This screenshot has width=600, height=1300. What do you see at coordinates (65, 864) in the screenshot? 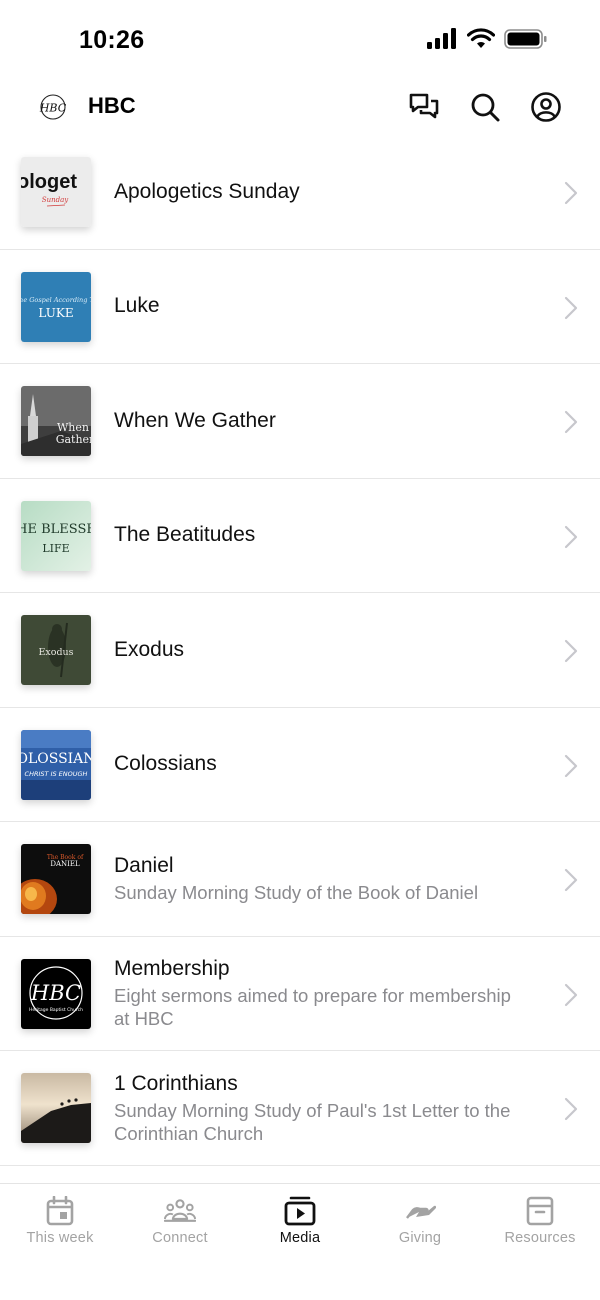
I see `artwork-text: DANIEL` at bounding box center [65, 864].